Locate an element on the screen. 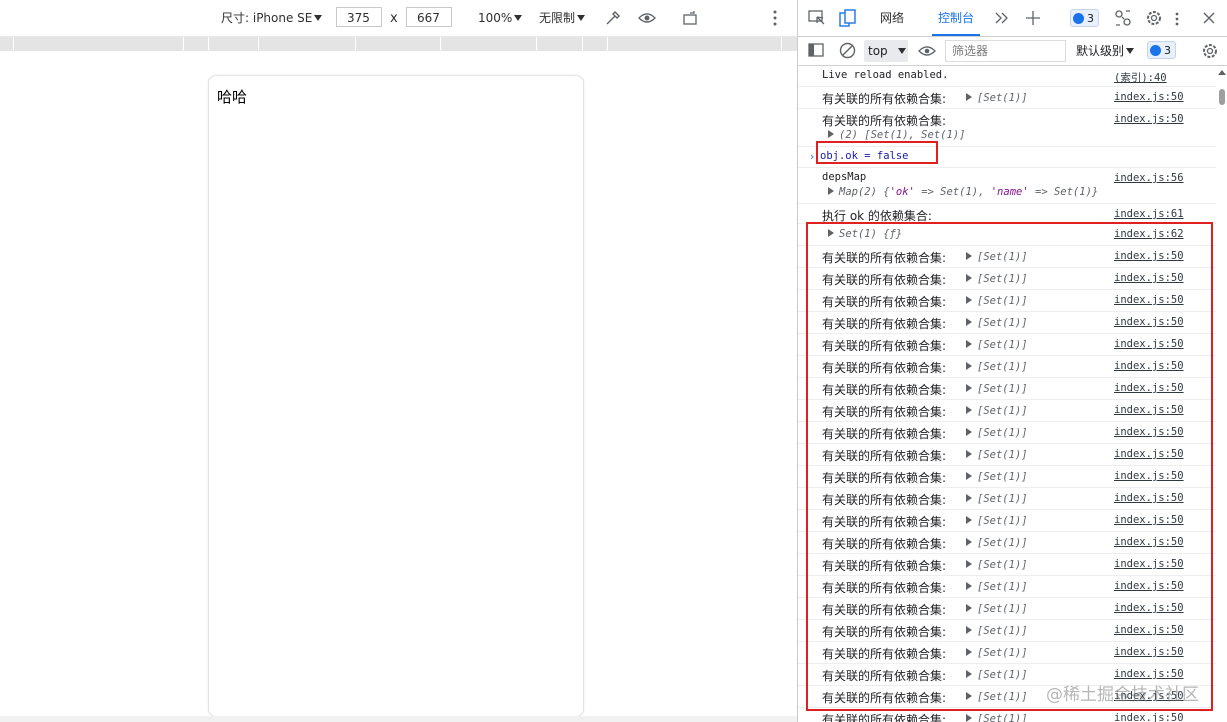  console-message: 有关联的所有依赖合集: [Set(1)] index.js:50 is located at coordinates (1007, 499).